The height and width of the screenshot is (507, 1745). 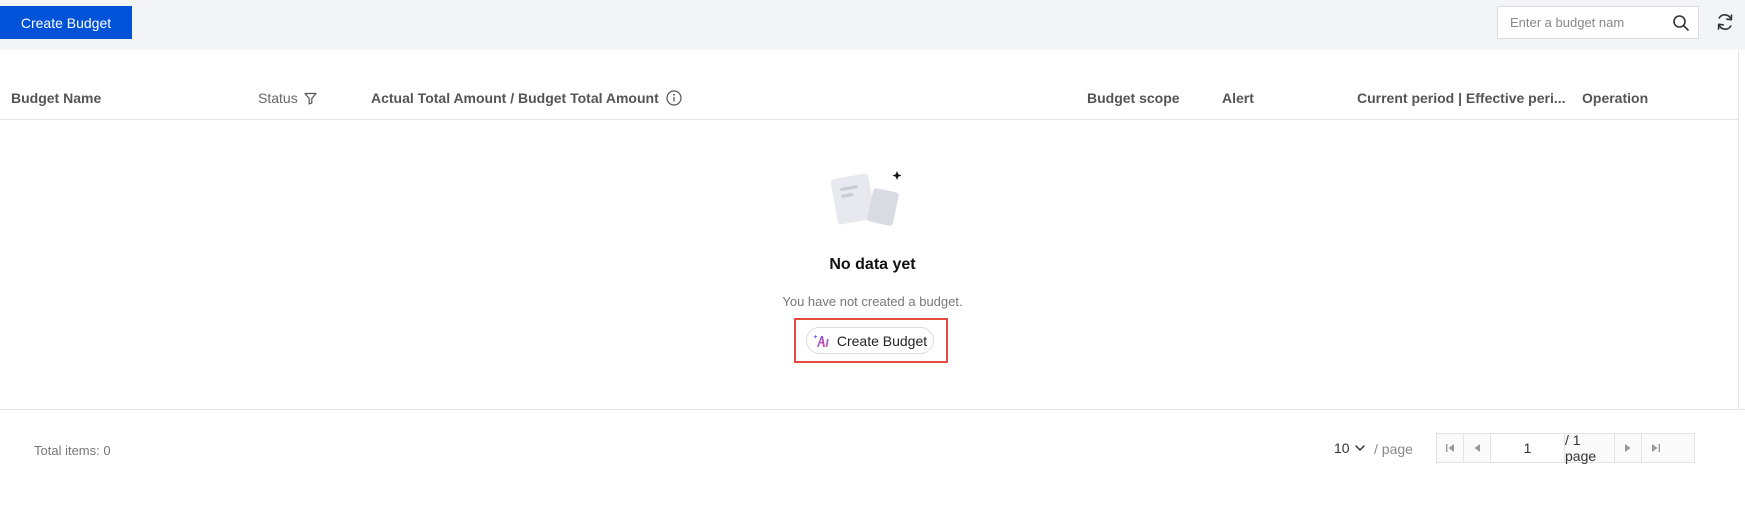 I want to click on last-page-icon, so click(x=1655, y=448).